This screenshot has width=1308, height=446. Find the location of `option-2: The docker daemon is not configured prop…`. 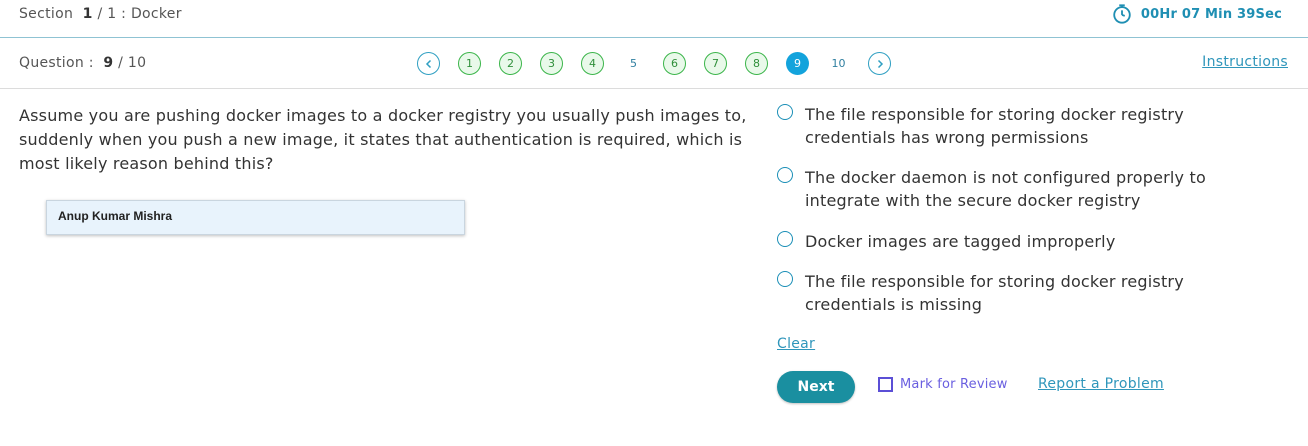

option-2: The docker daemon is not configured prop… is located at coordinates (1021, 189).